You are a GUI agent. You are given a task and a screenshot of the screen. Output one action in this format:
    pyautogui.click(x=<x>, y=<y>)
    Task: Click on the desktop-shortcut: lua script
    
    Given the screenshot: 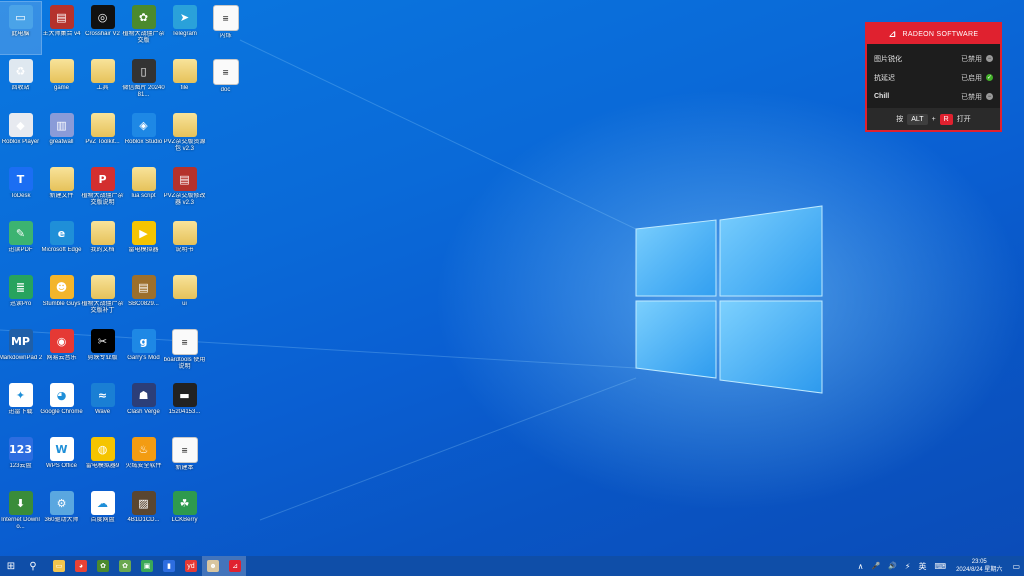 What is the action you would take?
    pyautogui.click(x=143, y=190)
    